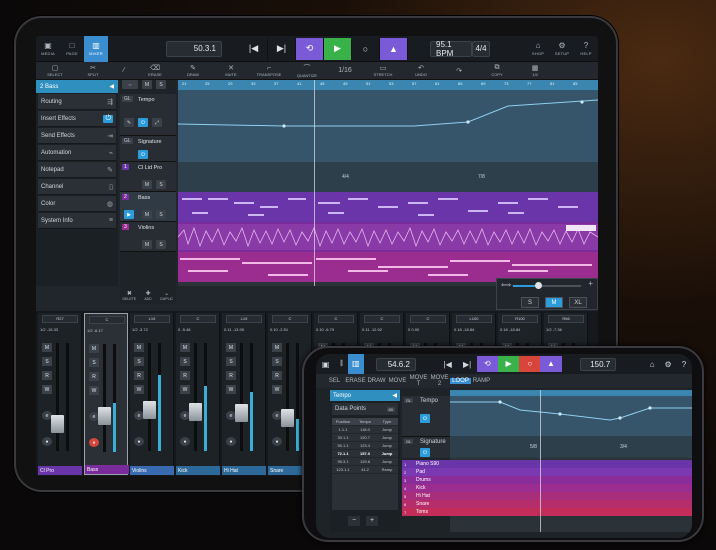  I want to click on phone-tempo-display: 150.7, so click(598, 364).